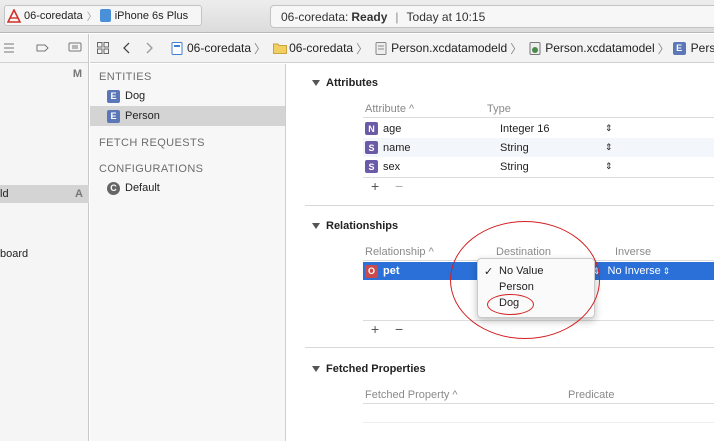 The height and width of the screenshot is (441, 714). Describe the element at coordinates (441, 129) in the screenshot. I see `attribute-name: age` at that location.